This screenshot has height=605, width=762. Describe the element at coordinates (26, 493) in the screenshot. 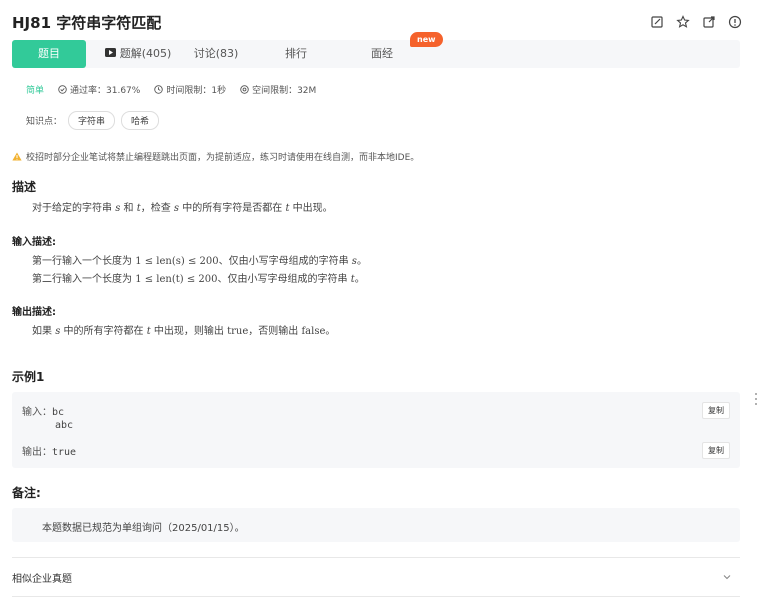

I see `note-heading: 备注:` at that location.